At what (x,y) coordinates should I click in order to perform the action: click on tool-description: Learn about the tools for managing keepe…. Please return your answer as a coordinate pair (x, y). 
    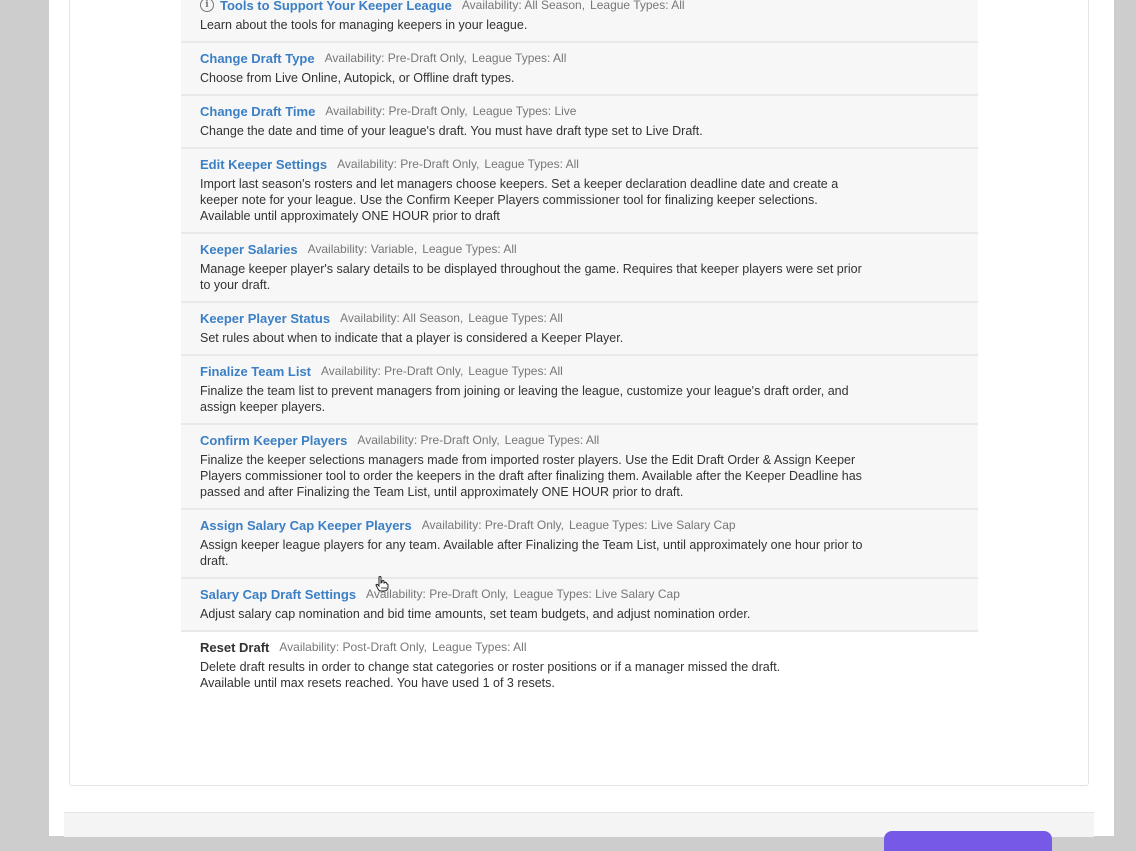
    Looking at the image, I should click on (364, 25).